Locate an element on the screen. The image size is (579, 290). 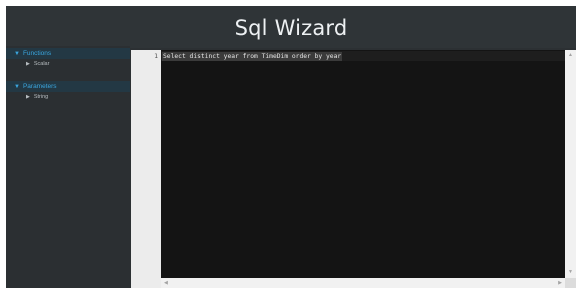
scrollbar-corner is located at coordinates (570, 283).